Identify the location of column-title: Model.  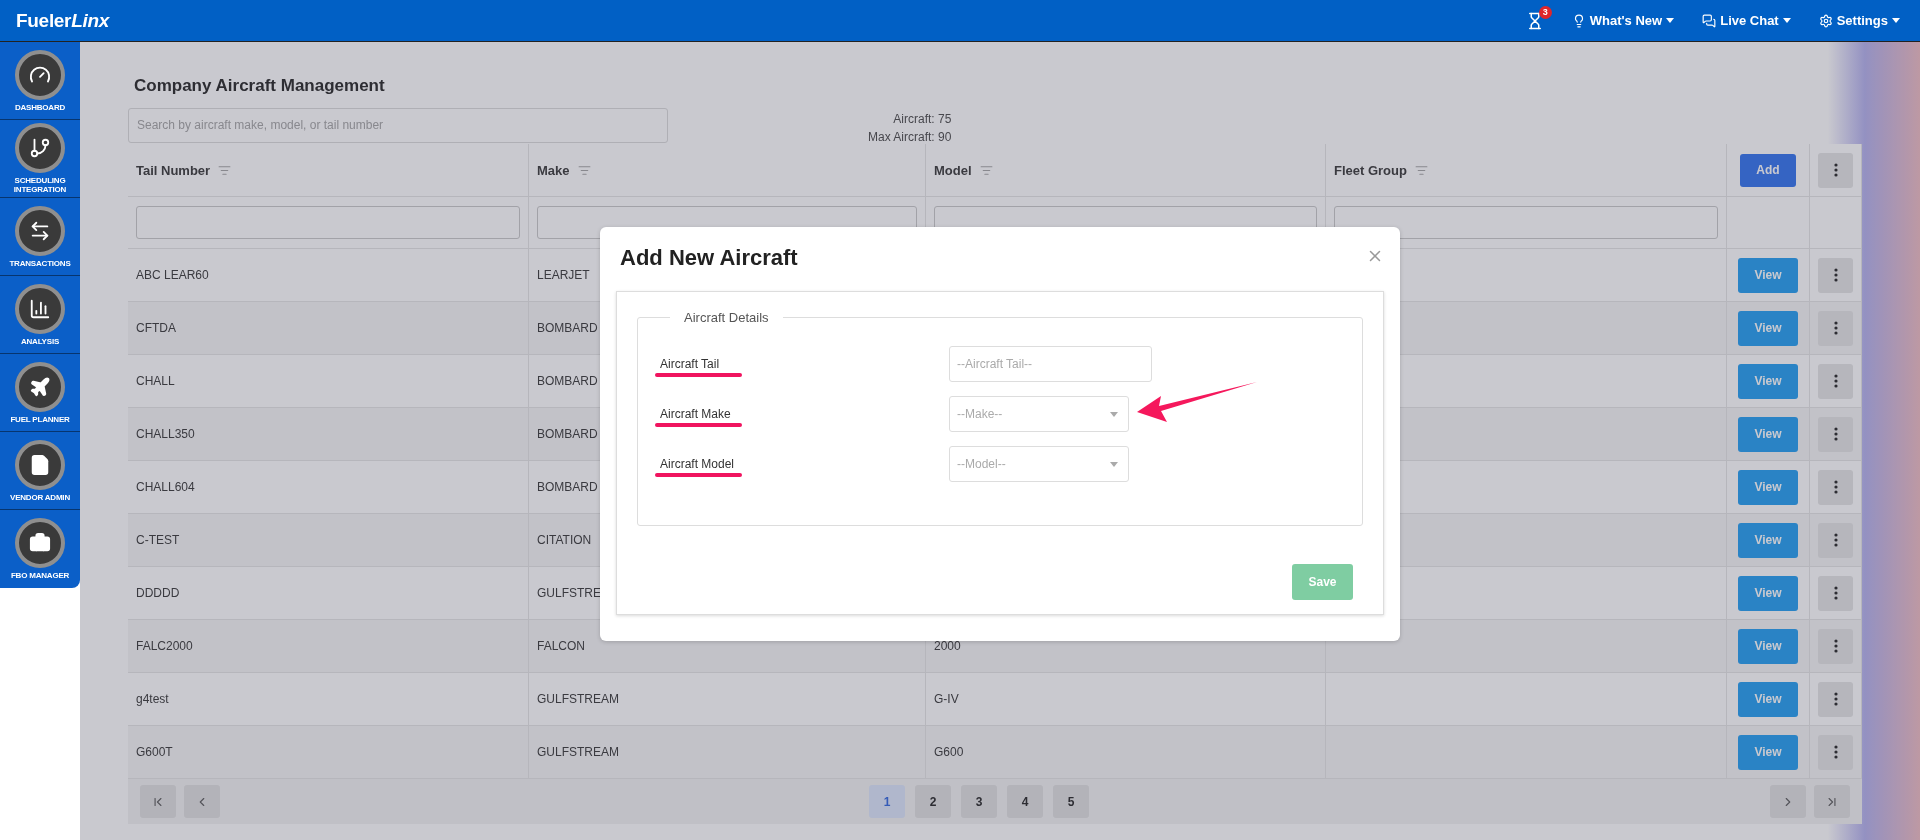
(953, 170).